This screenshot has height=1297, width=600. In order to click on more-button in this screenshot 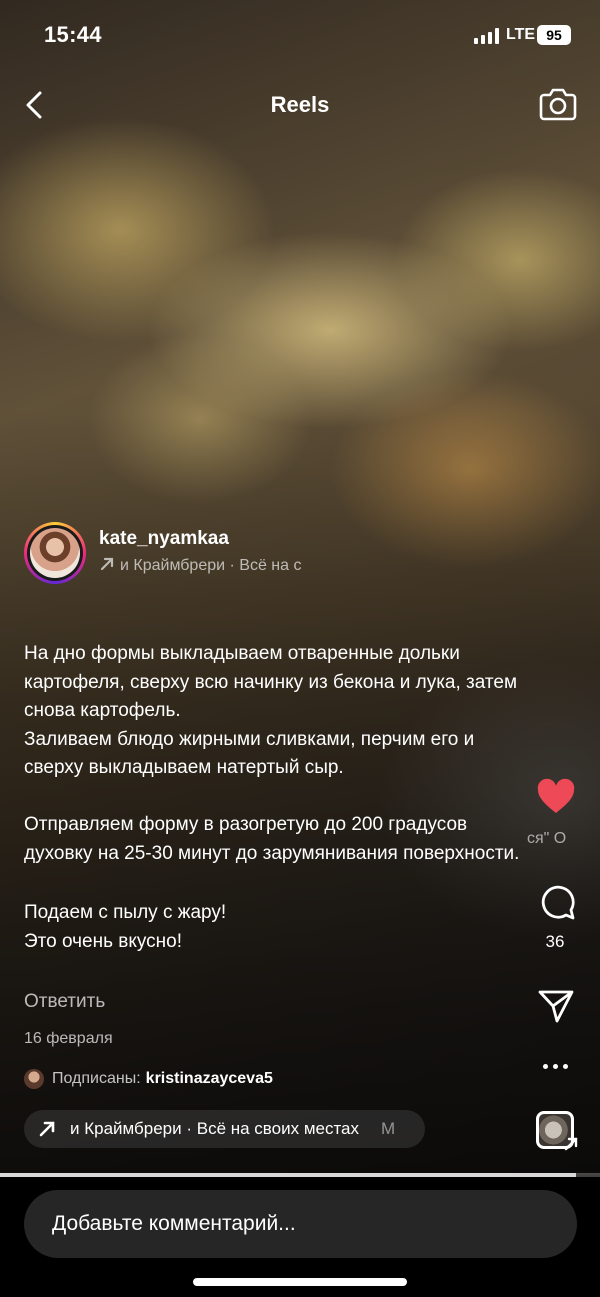, I will do `click(556, 1066)`.